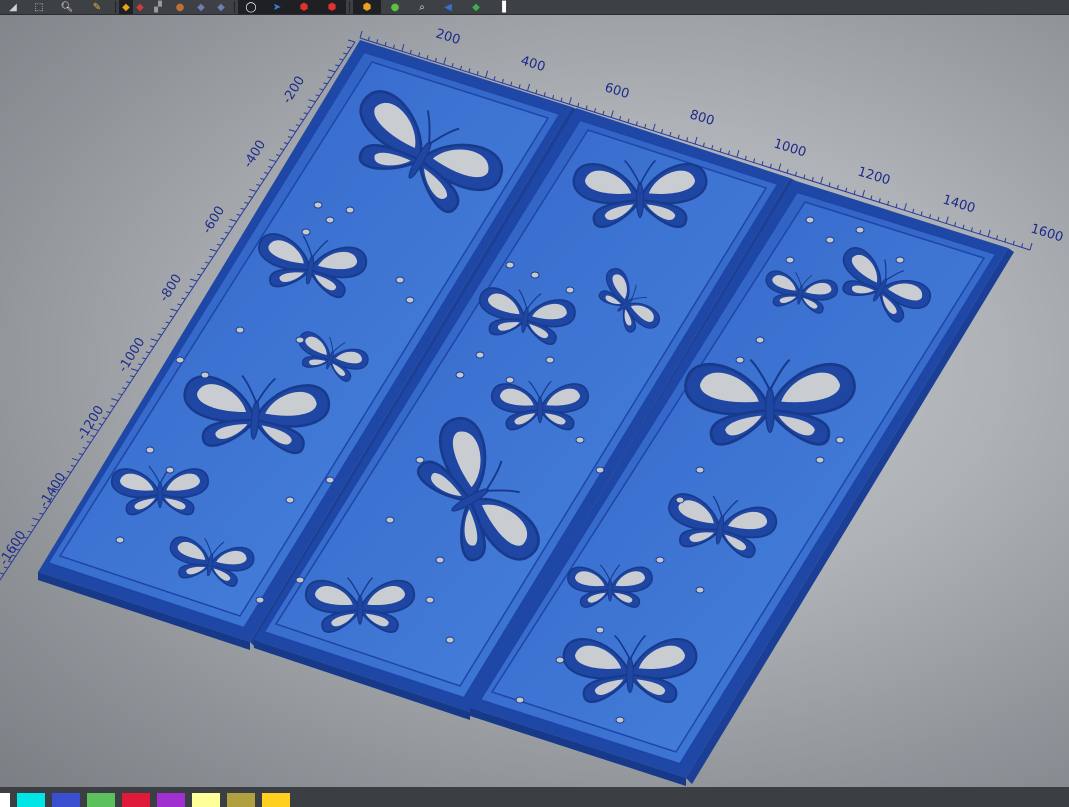  I want to click on mesh-icon: ▞, so click(158, 7).